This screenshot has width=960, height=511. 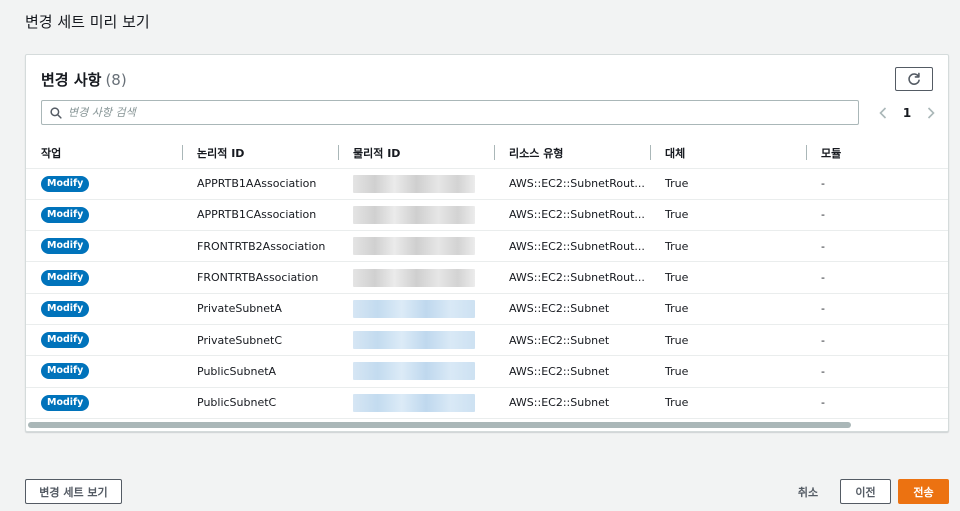 What do you see at coordinates (923, 491) in the screenshot?
I see `submit-button: 전송` at bounding box center [923, 491].